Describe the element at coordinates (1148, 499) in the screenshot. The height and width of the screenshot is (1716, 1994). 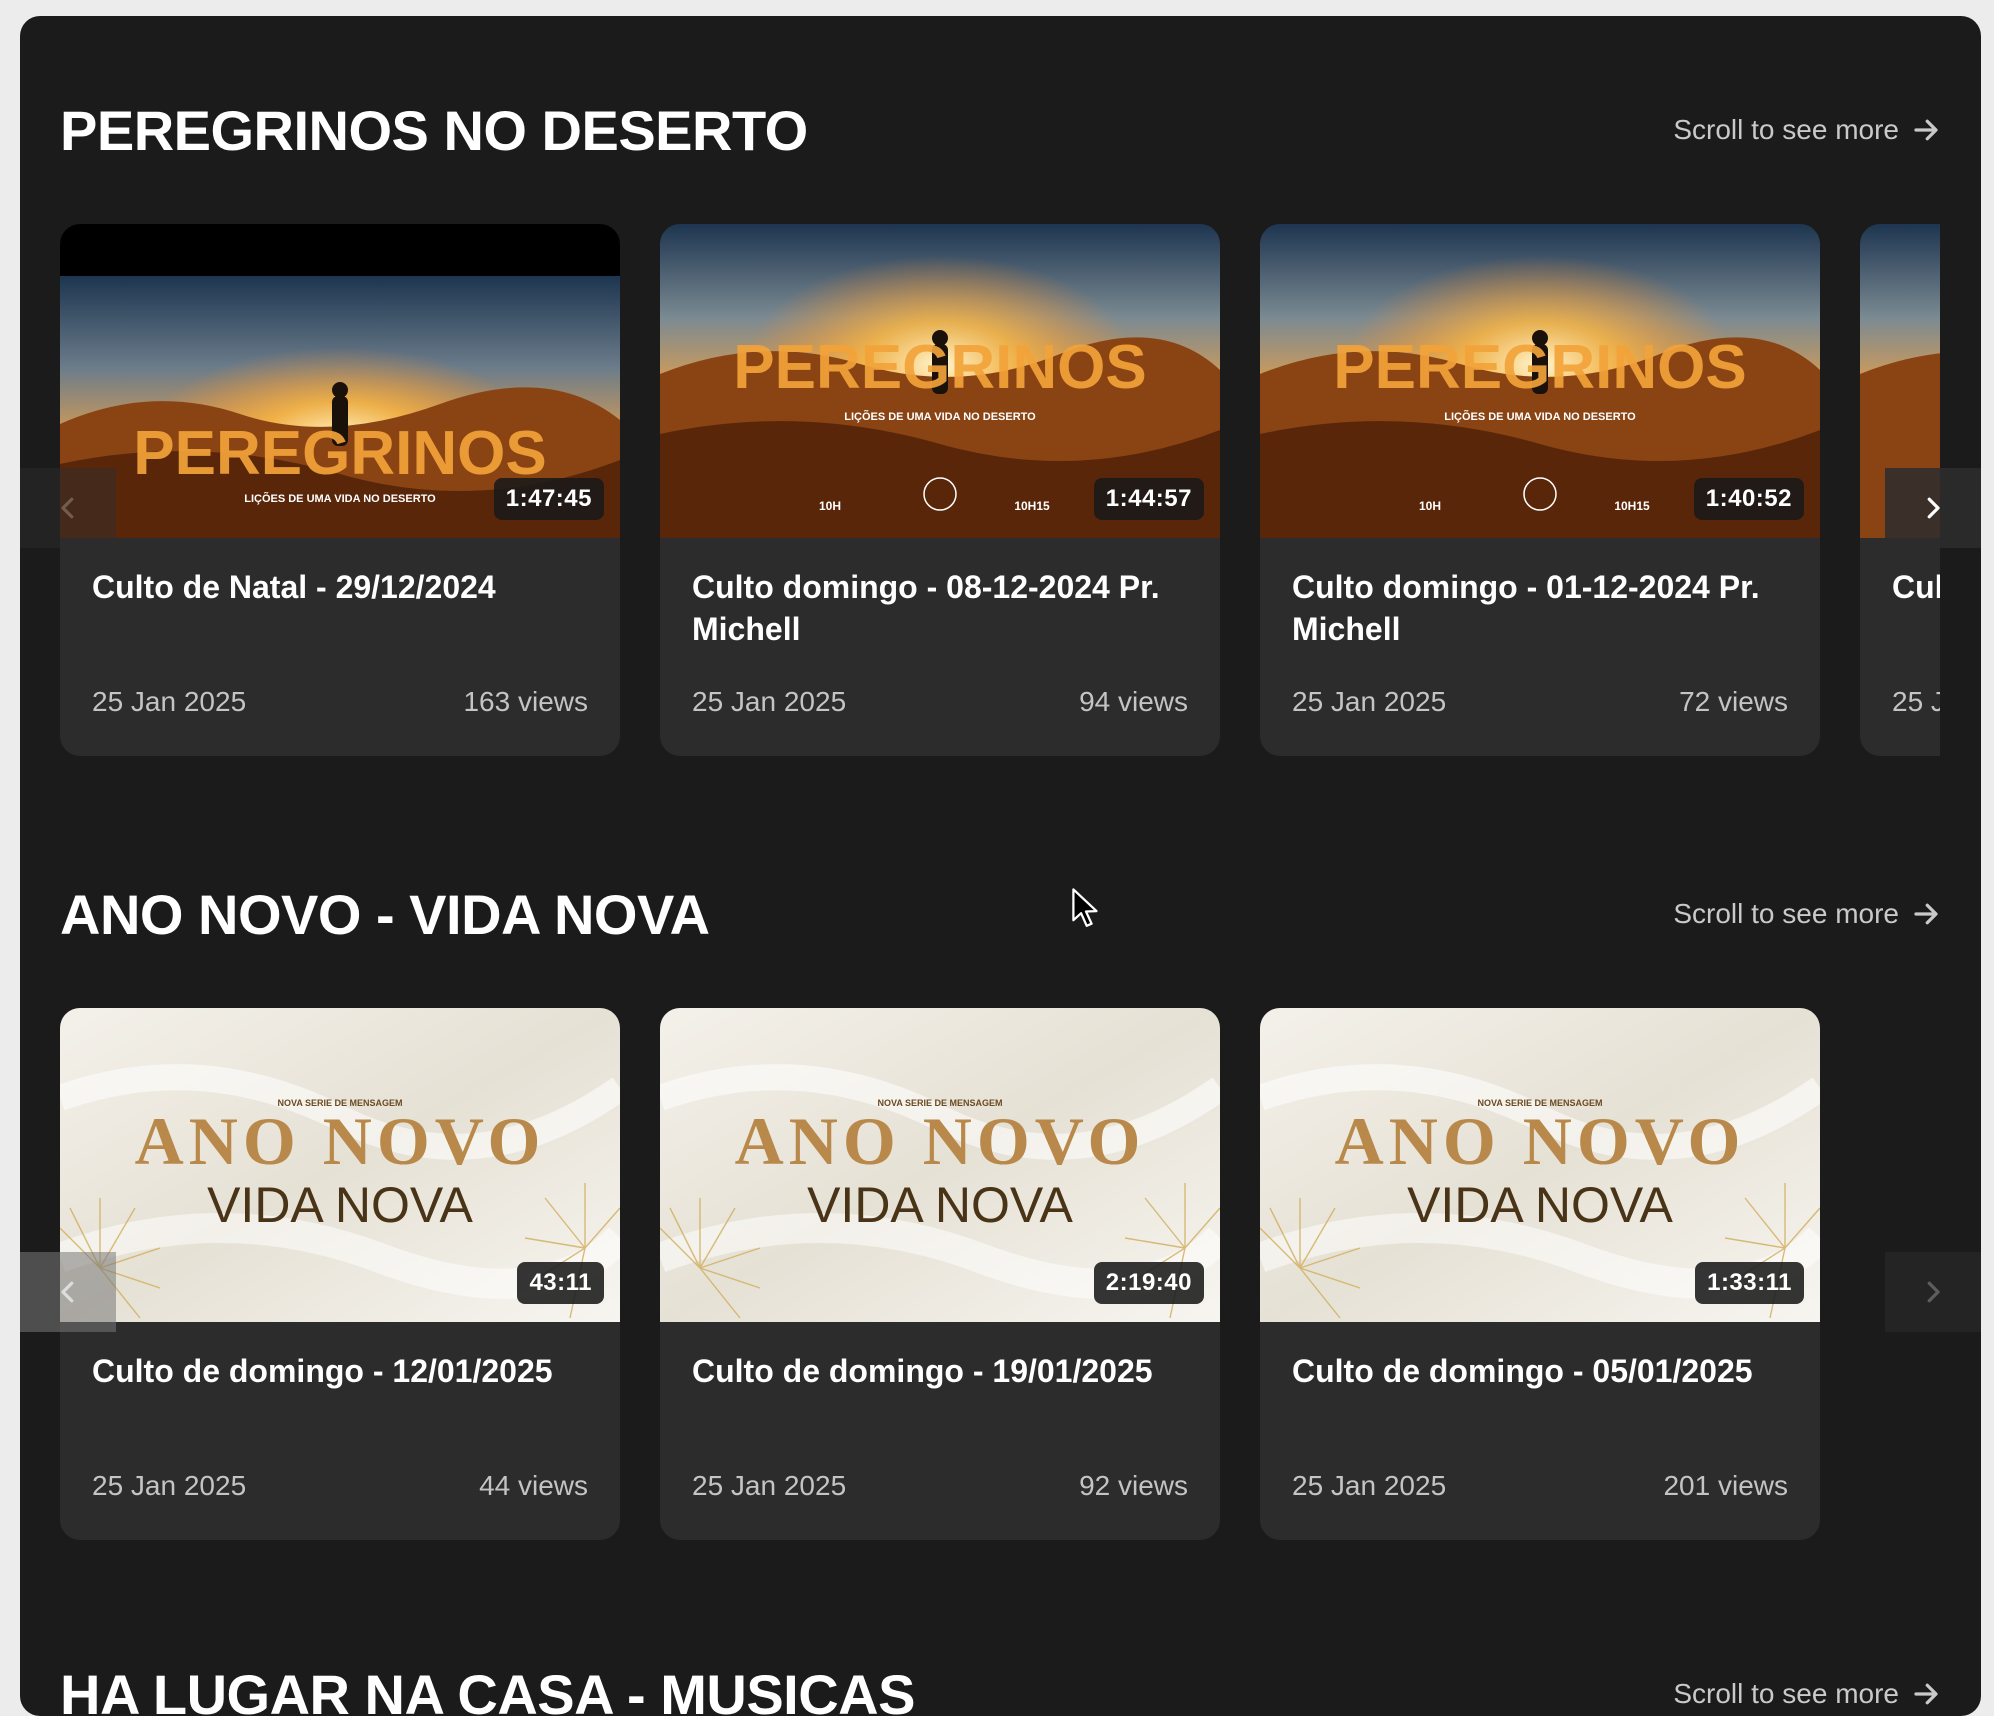
I see `duration-badge: 1:44:57` at that location.